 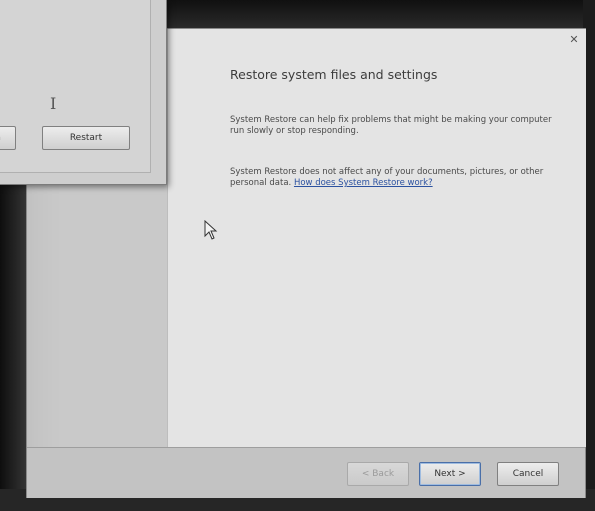 What do you see at coordinates (363, 183) in the screenshot?
I see `how-it-works-link: How does System Restore work?` at bounding box center [363, 183].